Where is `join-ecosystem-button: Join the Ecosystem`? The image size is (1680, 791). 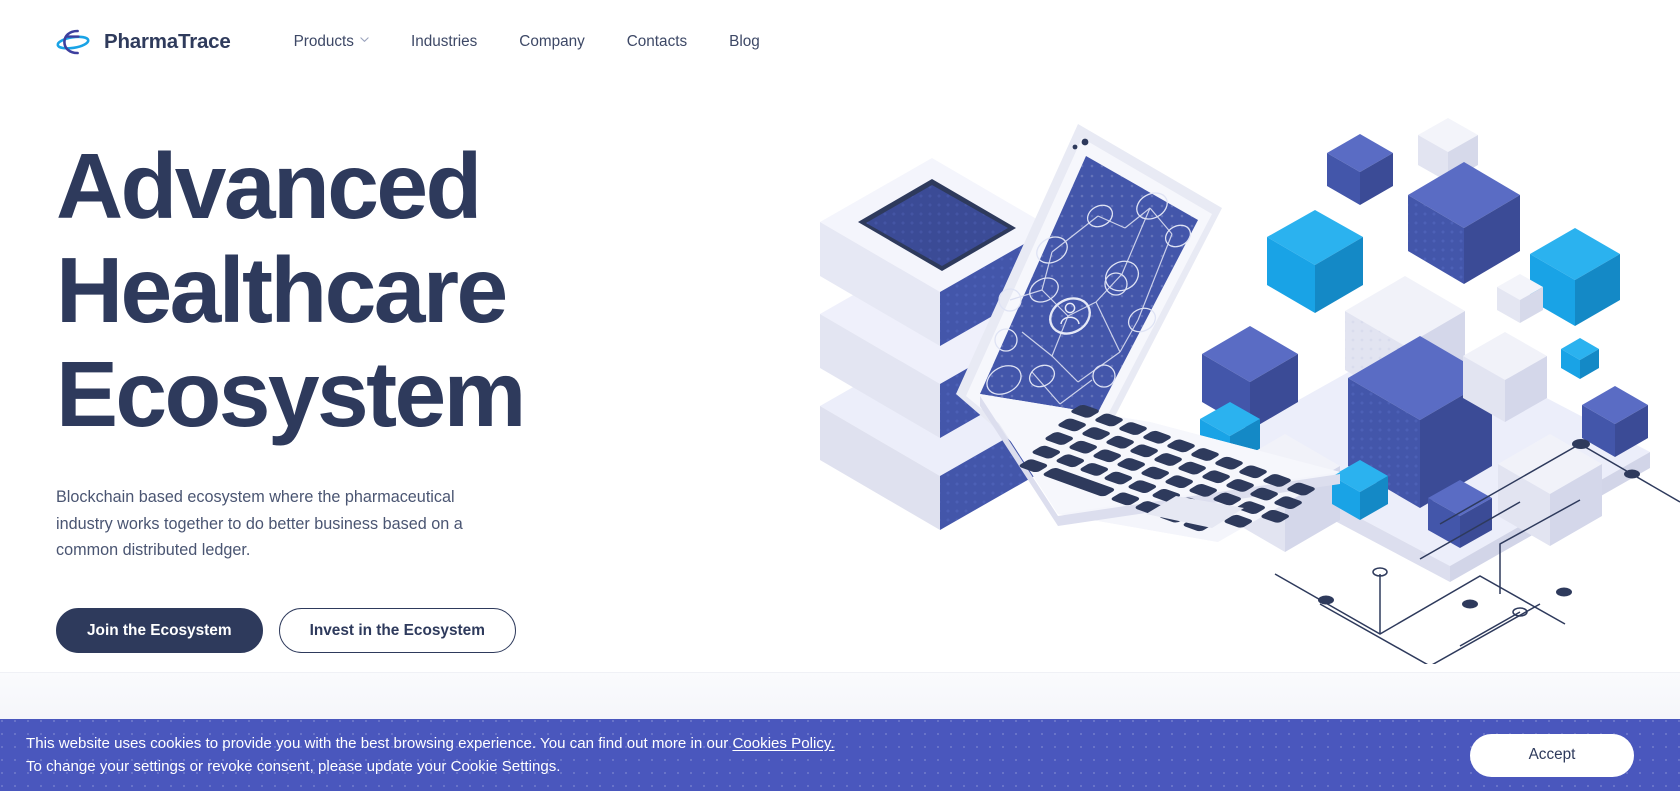
join-ecosystem-button: Join the Ecosystem is located at coordinates (159, 631).